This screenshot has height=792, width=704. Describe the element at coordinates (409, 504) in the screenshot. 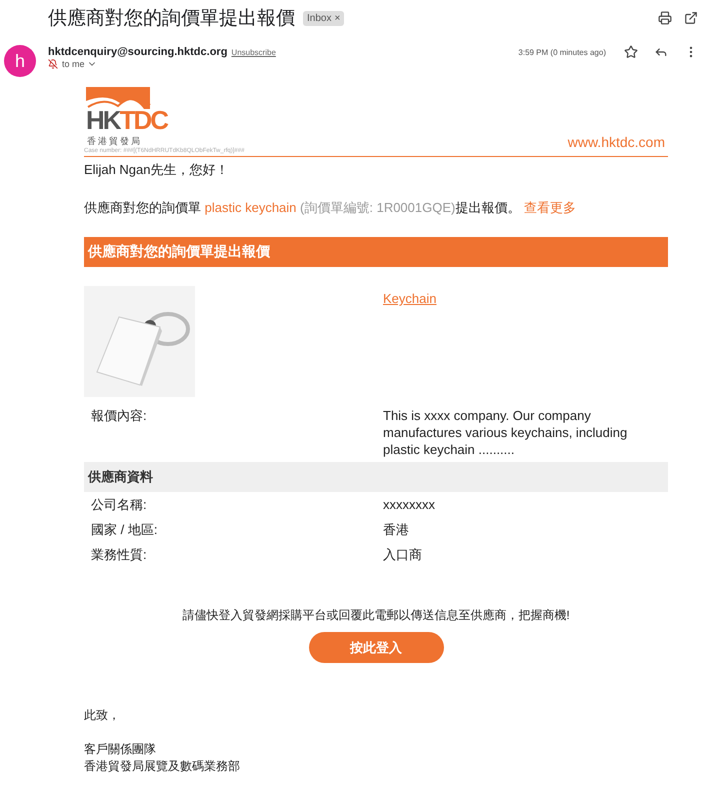

I see `field-value: xxxxxxxx` at that location.